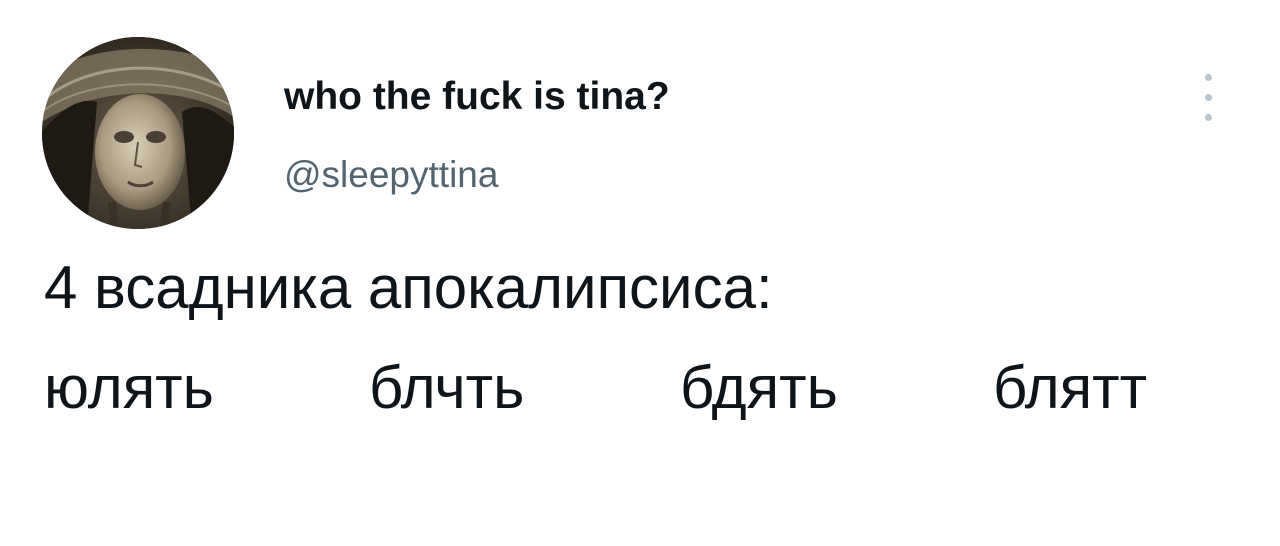 The image size is (1280, 546). Describe the element at coordinates (1070, 387) in the screenshot. I see `word-4: блятт` at that location.